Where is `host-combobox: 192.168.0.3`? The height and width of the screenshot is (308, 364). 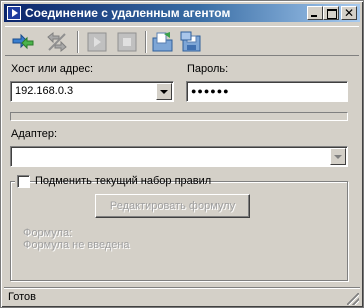 host-combobox: 192.168.0.3 is located at coordinates (92, 91).